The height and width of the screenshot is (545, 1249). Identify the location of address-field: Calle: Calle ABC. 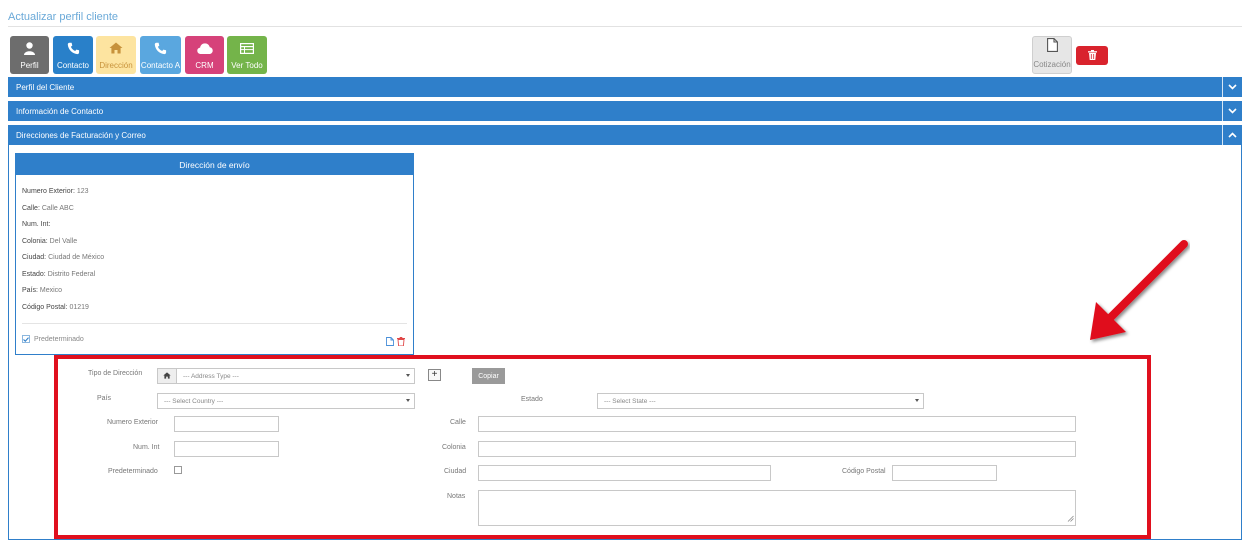
(48, 208).